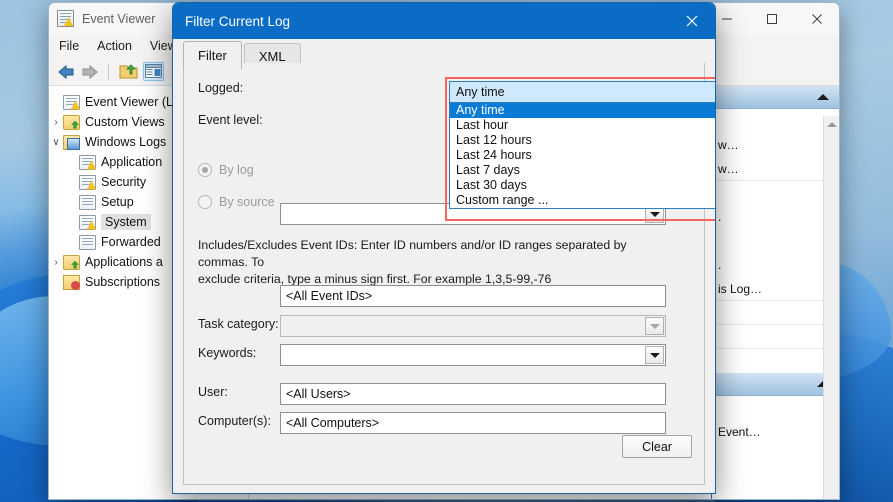 Image resolution: width=893 pixels, height=502 pixels. What do you see at coordinates (272, 56) in the screenshot?
I see `tab-label: XML` at bounding box center [272, 56].